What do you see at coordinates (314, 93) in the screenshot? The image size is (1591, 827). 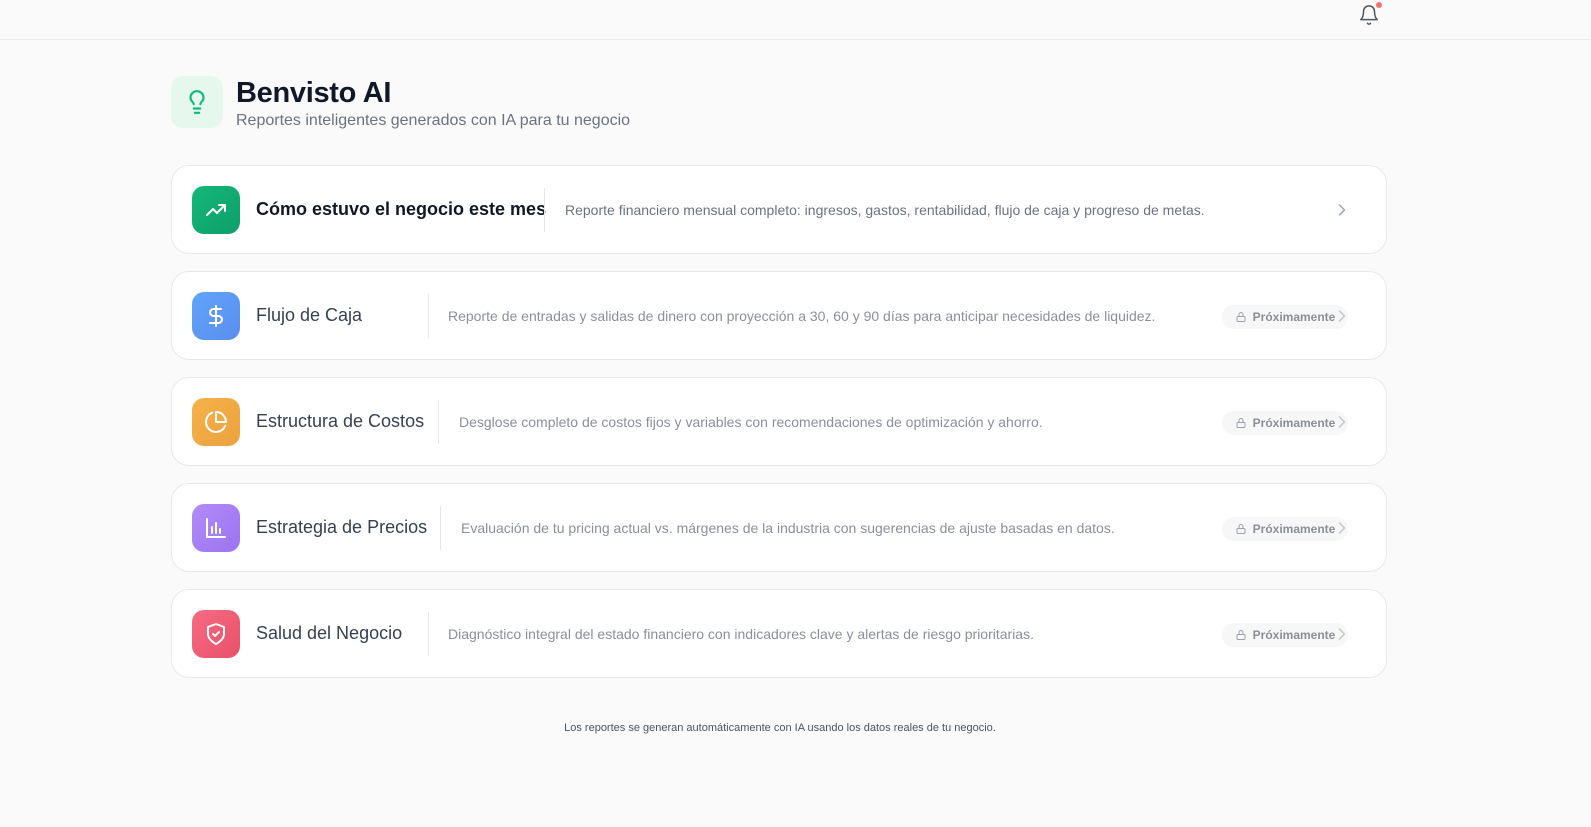 I see `page-title: Benvisto AI` at bounding box center [314, 93].